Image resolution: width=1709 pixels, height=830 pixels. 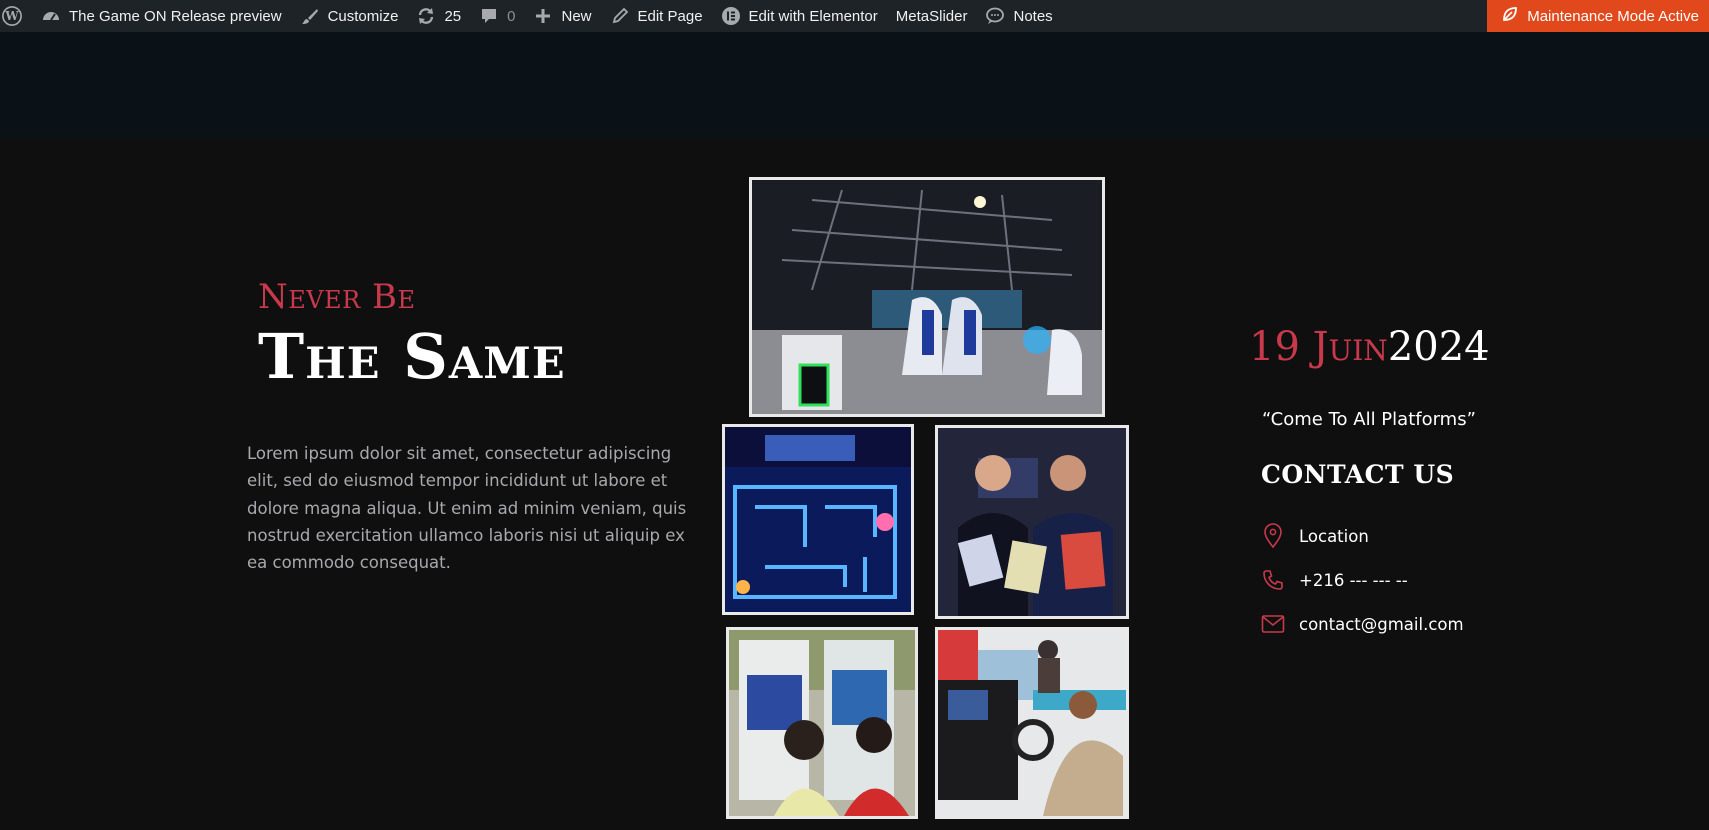 I want to click on contact-location: Location, so click(x=1315, y=536).